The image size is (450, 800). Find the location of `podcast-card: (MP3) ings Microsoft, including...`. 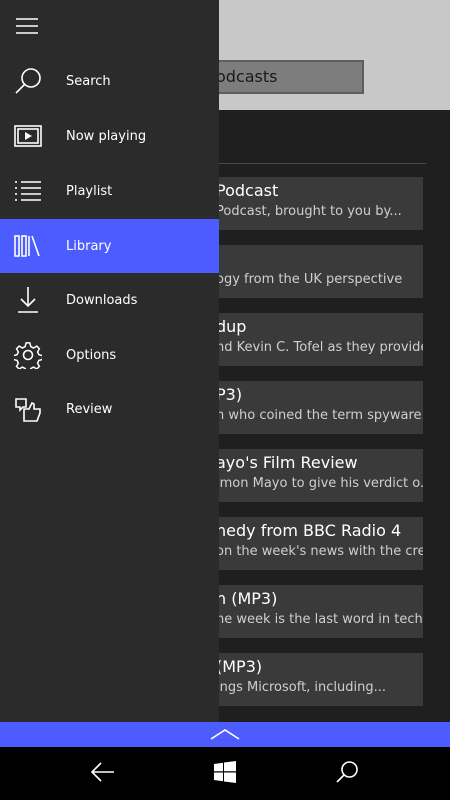

podcast-card: (MP3) ings Microsoft, including... is located at coordinates (311, 679).